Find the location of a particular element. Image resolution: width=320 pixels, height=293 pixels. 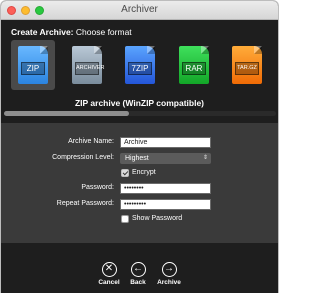

archive-label: Archive is located at coordinates (169, 282).